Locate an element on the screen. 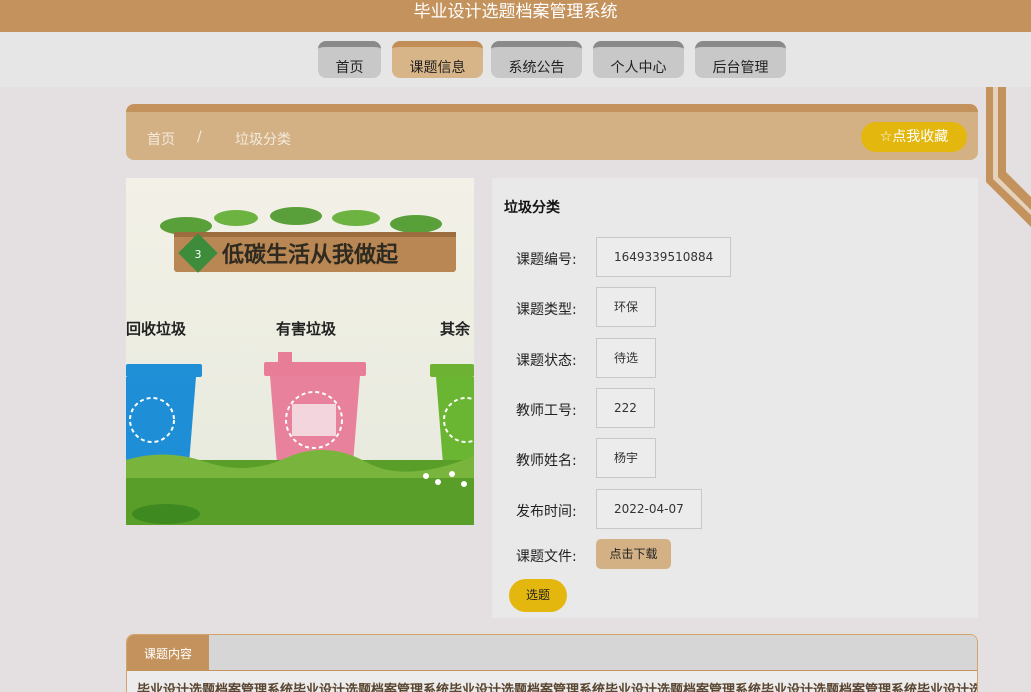  field-topic-status: 课题状态: 待选 is located at coordinates (735, 358).